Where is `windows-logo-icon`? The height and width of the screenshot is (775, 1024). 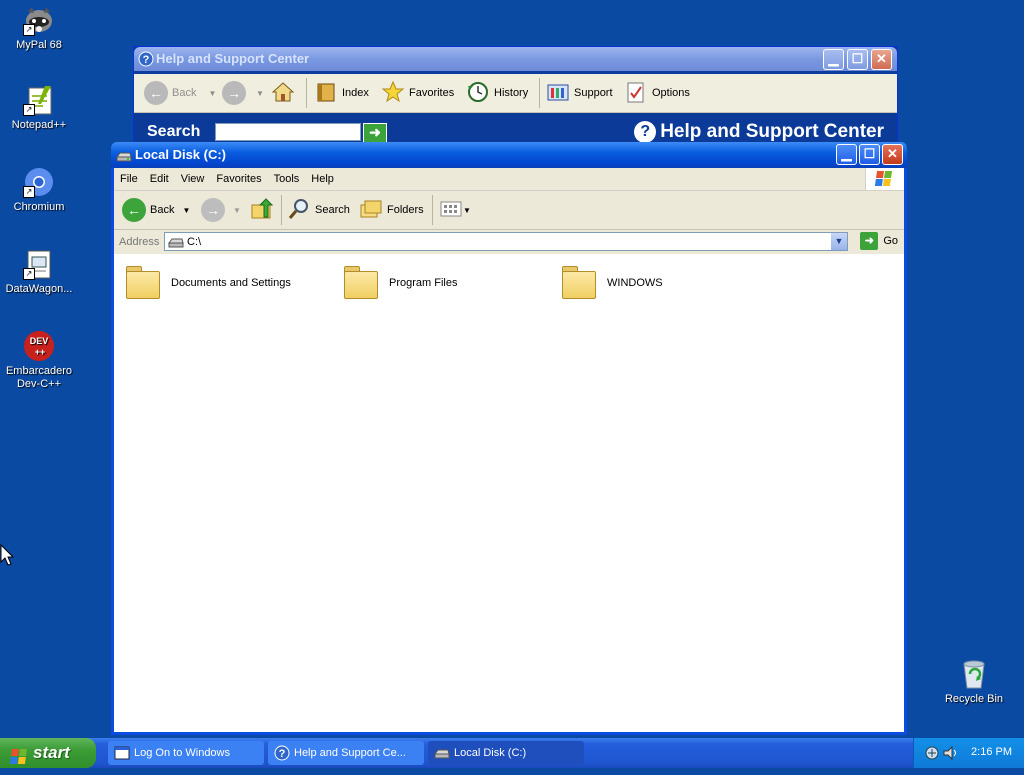 windows-logo-icon is located at coordinates (884, 179).